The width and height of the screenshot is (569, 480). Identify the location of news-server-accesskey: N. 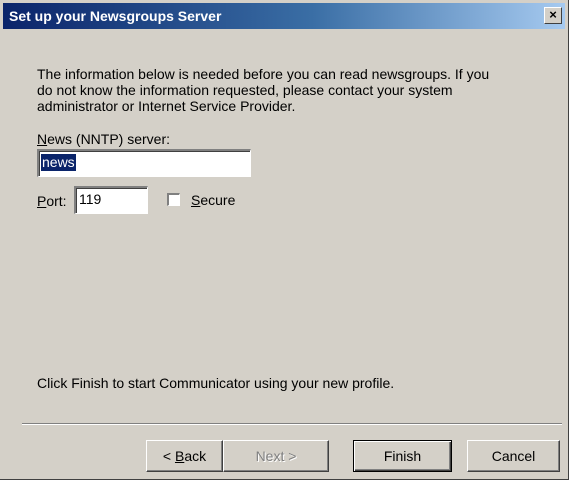
(42, 139).